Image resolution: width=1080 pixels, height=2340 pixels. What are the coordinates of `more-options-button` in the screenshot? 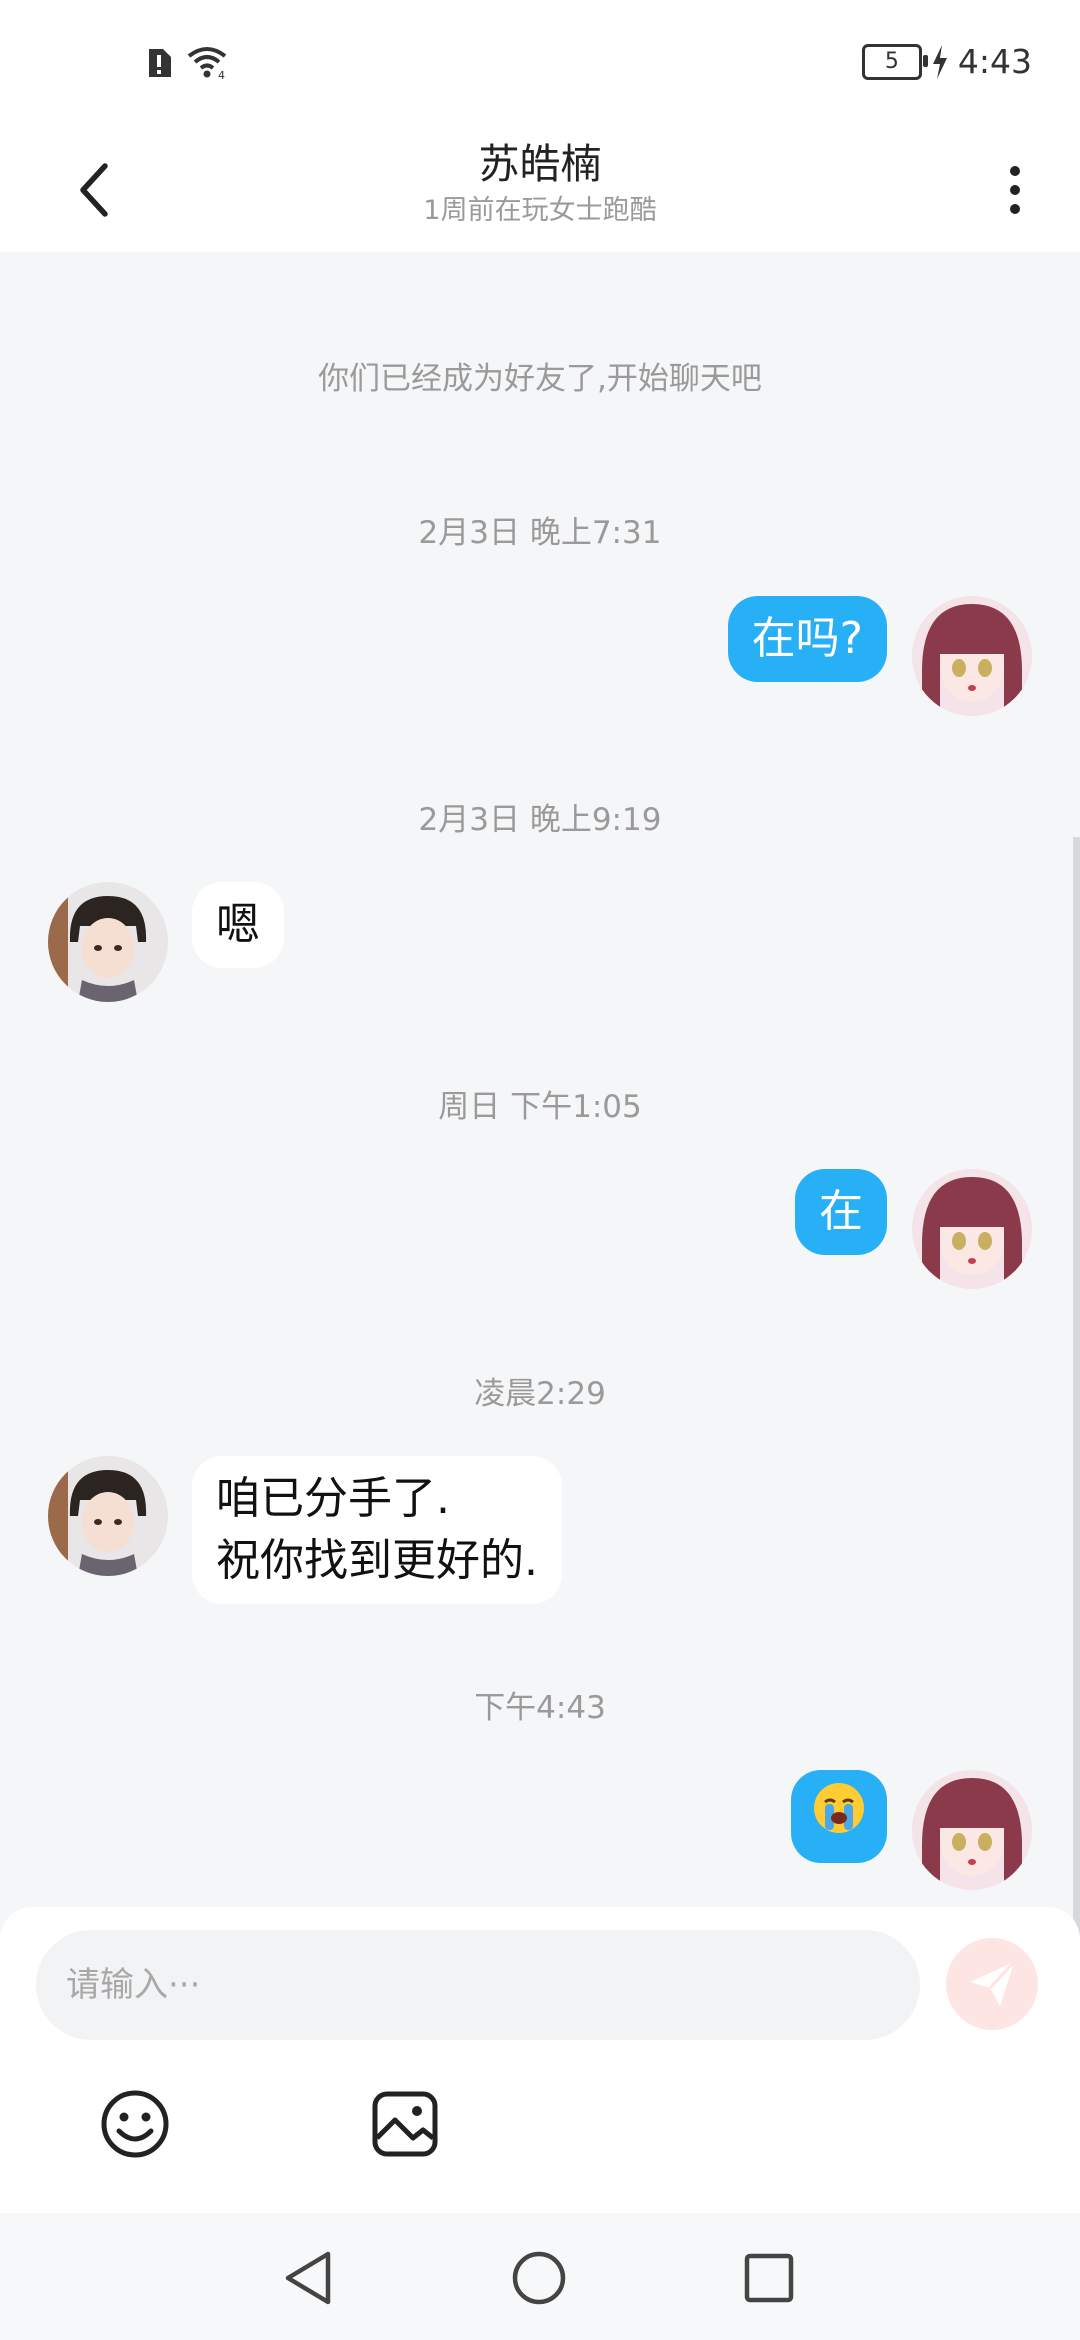 It's located at (1015, 190).